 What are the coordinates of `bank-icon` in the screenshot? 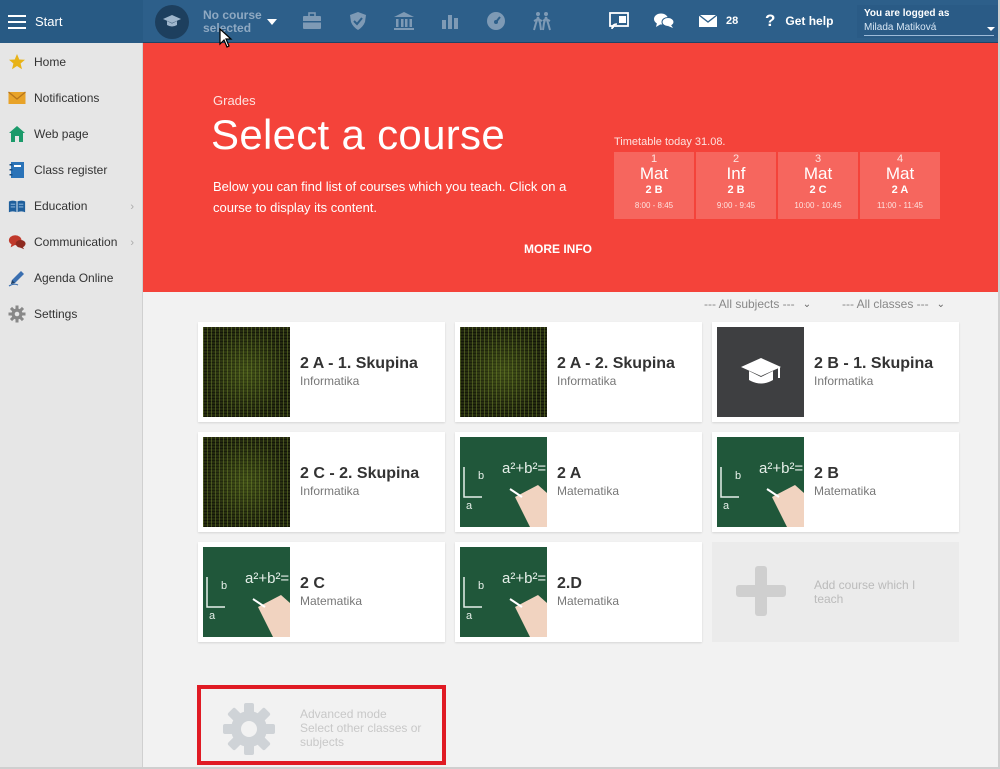 It's located at (404, 21).